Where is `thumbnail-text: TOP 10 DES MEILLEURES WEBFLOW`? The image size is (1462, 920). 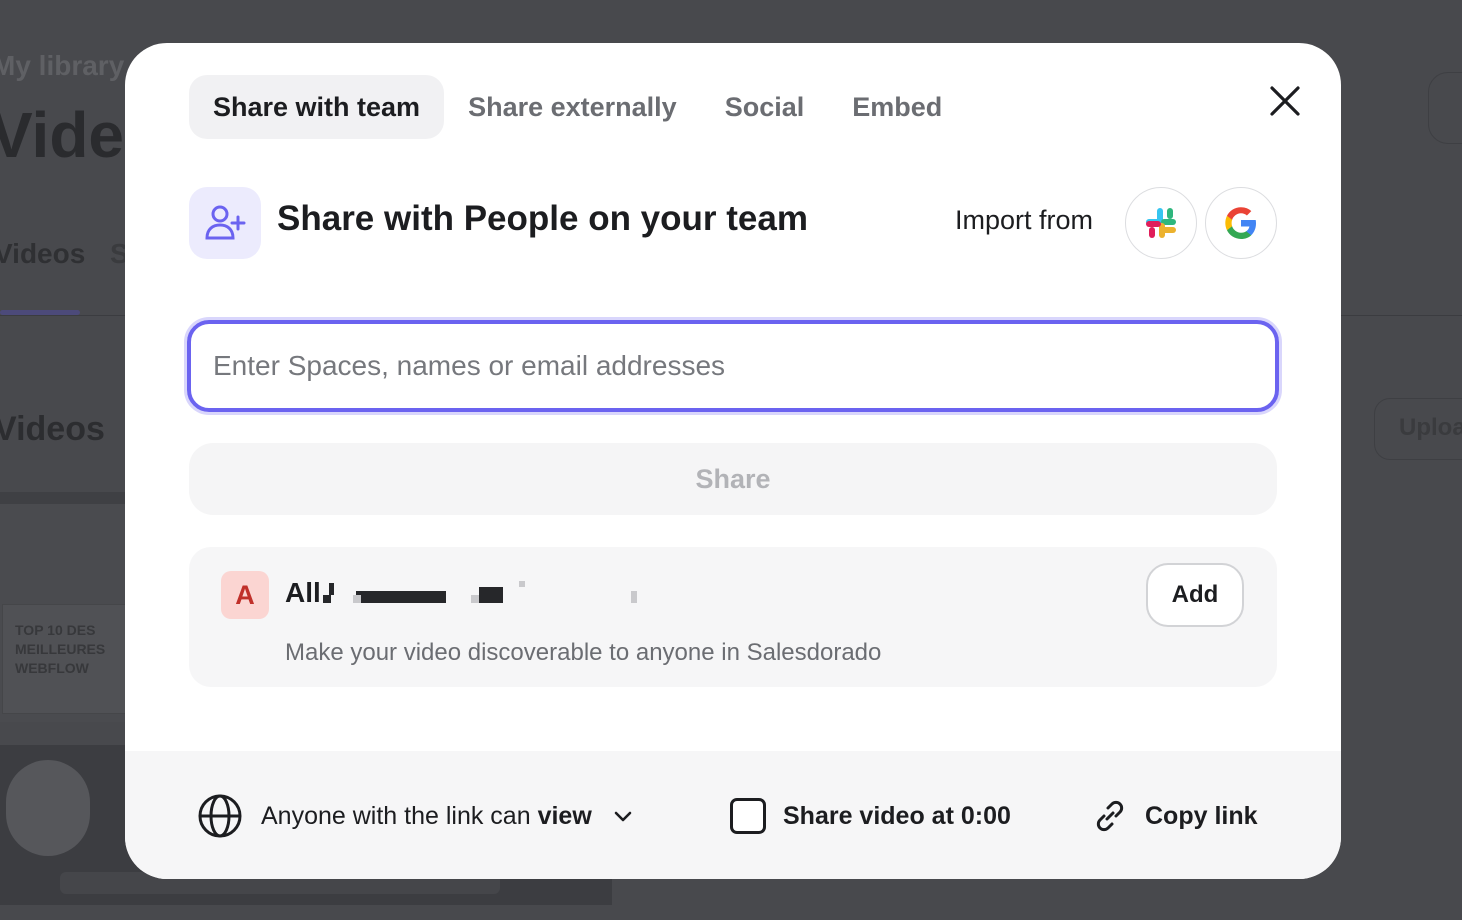 thumbnail-text: TOP 10 DES MEILLEURES WEBFLOW is located at coordinates (60, 649).